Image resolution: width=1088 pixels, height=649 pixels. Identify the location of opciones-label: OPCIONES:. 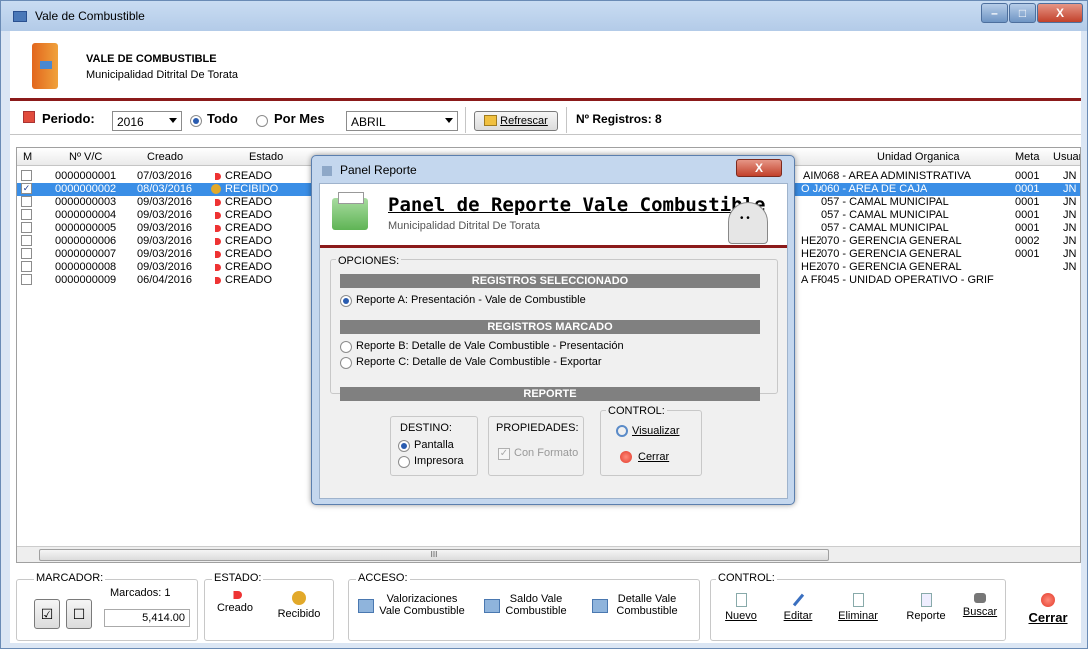
(369, 261).